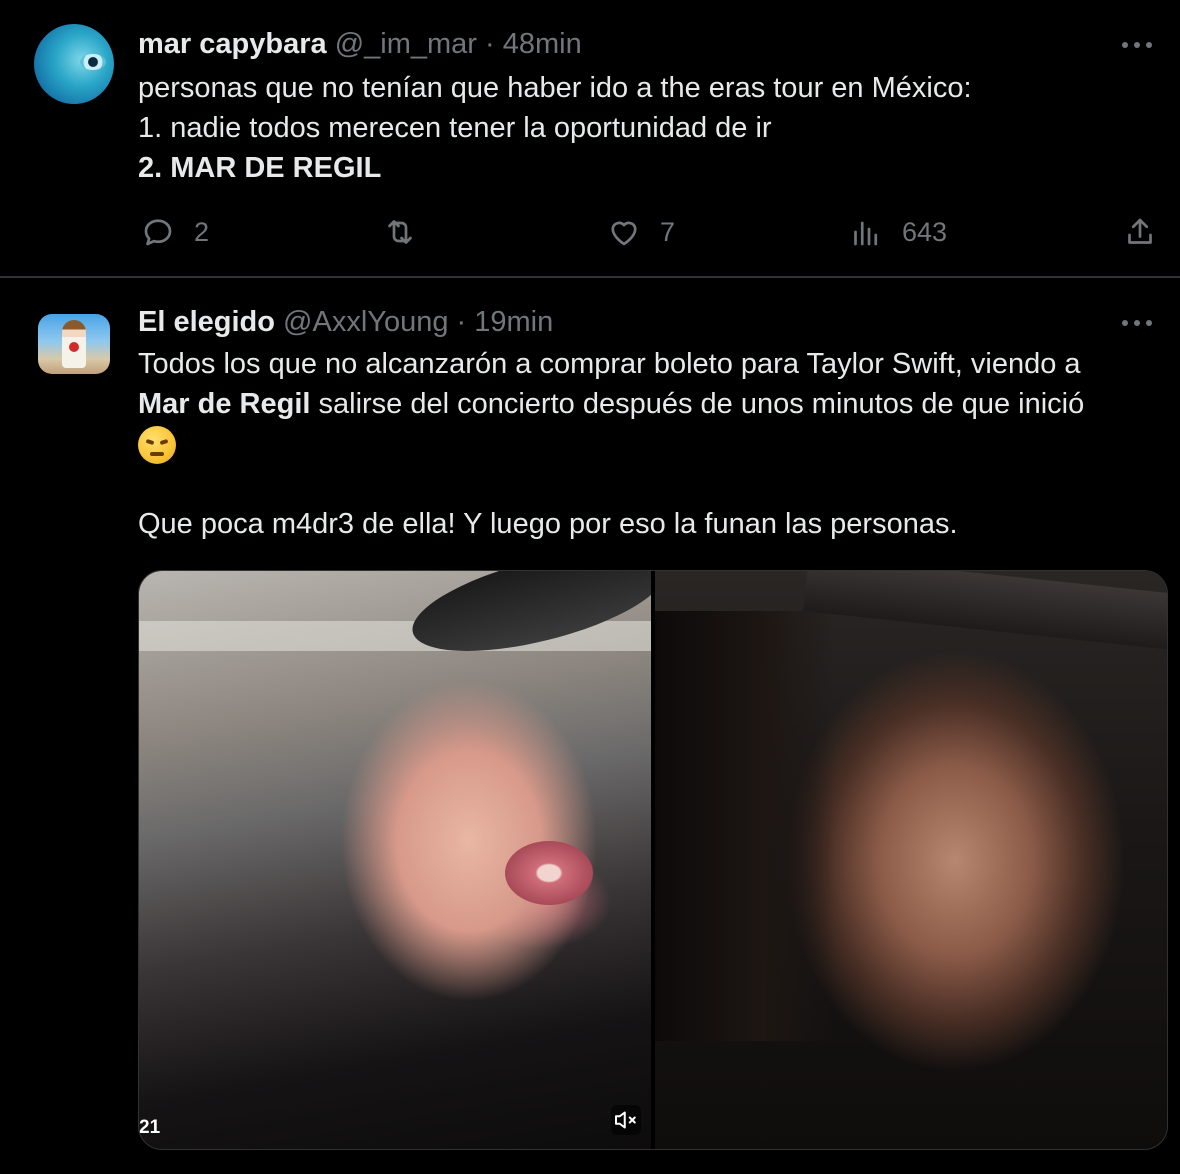  What do you see at coordinates (202, 231) in the screenshot?
I see `reply-count: 2` at bounding box center [202, 231].